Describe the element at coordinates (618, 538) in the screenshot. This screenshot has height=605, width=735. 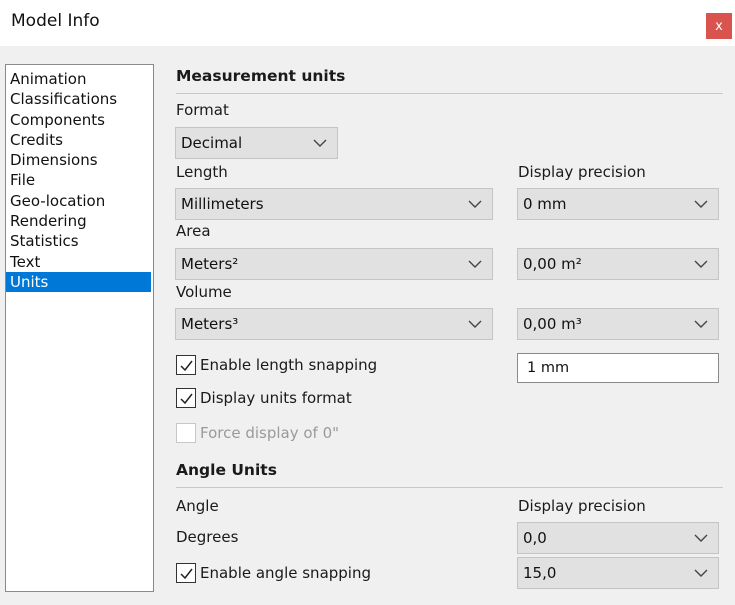
I see `degrees-precision-dropdown: 0,0` at that location.